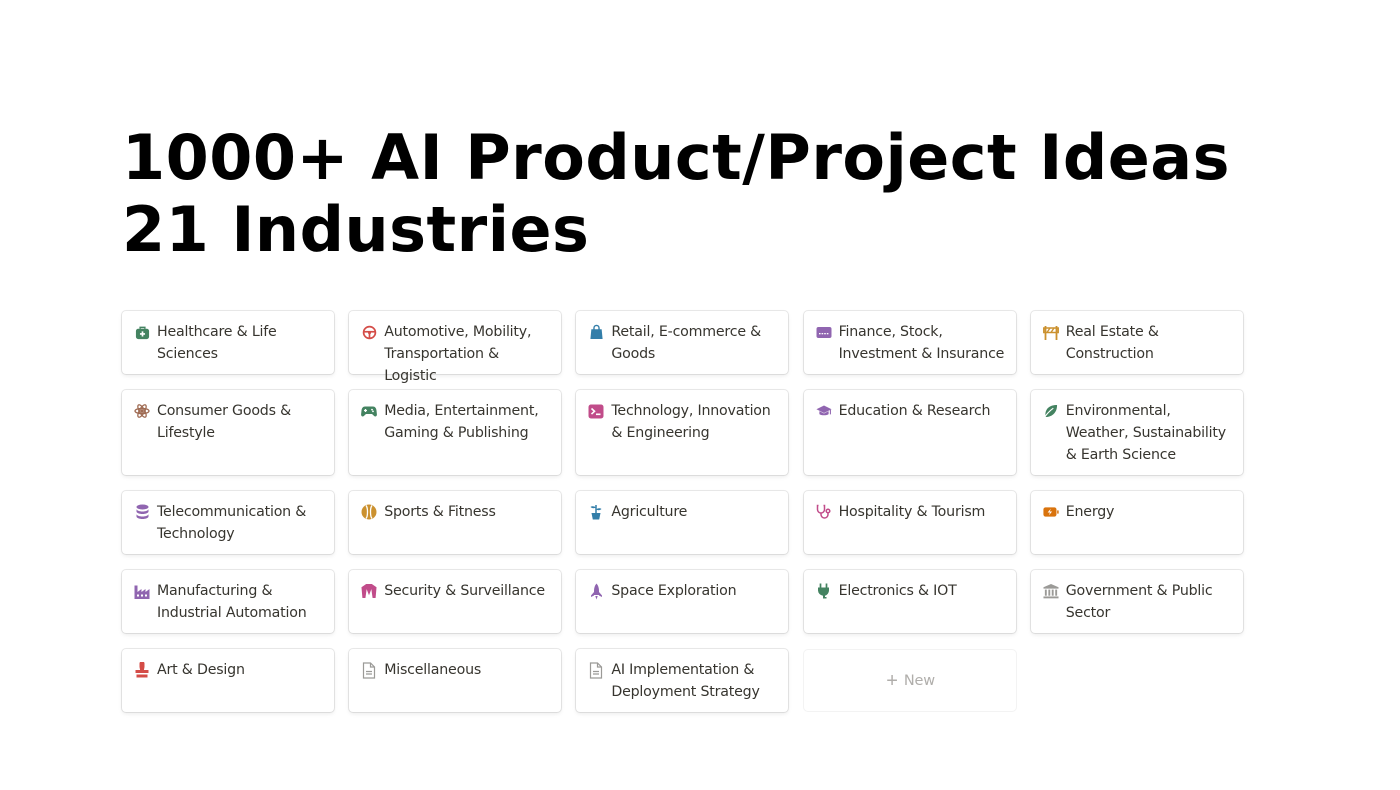  What do you see at coordinates (897, 591) in the screenshot?
I see `industry-card-title: Electronics & IOT` at bounding box center [897, 591].